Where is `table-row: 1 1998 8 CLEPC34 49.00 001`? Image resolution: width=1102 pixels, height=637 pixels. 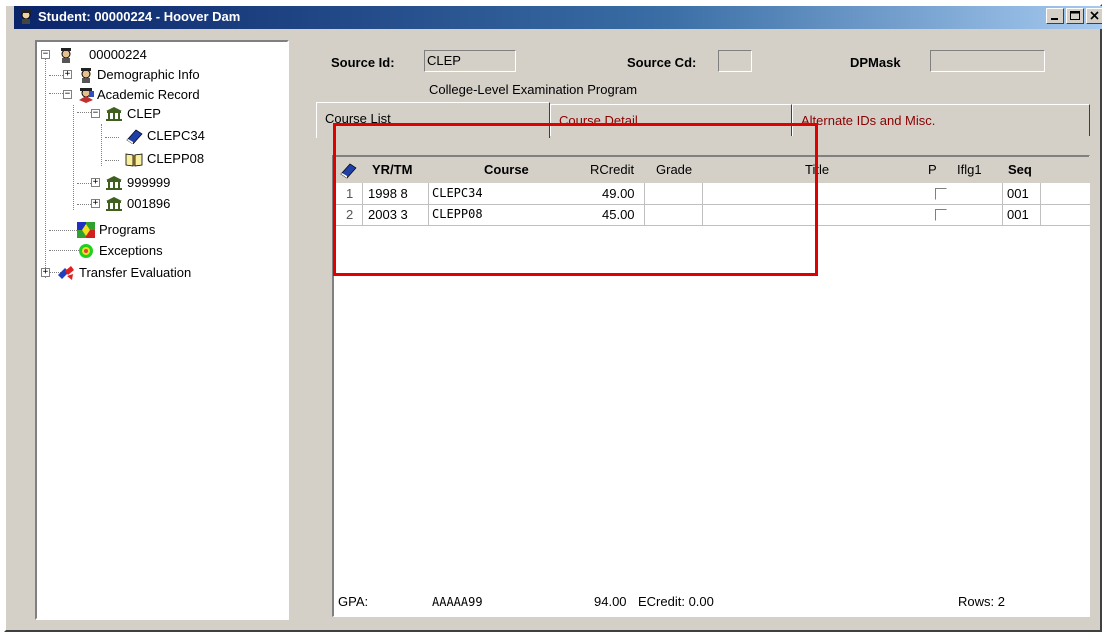 table-row: 1 1998 8 CLEPC34 49.00 001 is located at coordinates (712, 194).